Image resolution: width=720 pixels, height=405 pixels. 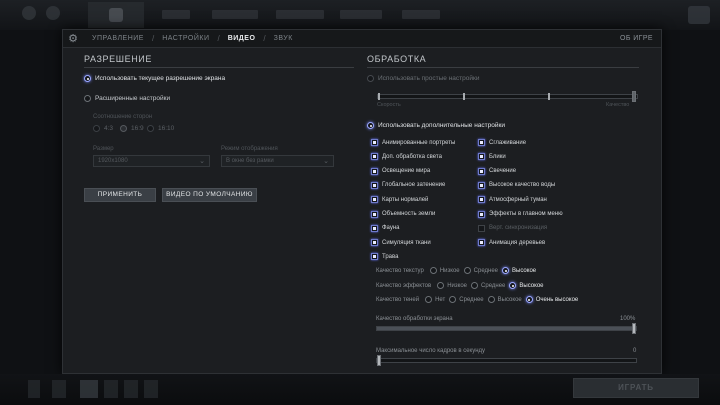 I want to click on about-link: ОБ ИГРЕ, so click(x=636, y=38).